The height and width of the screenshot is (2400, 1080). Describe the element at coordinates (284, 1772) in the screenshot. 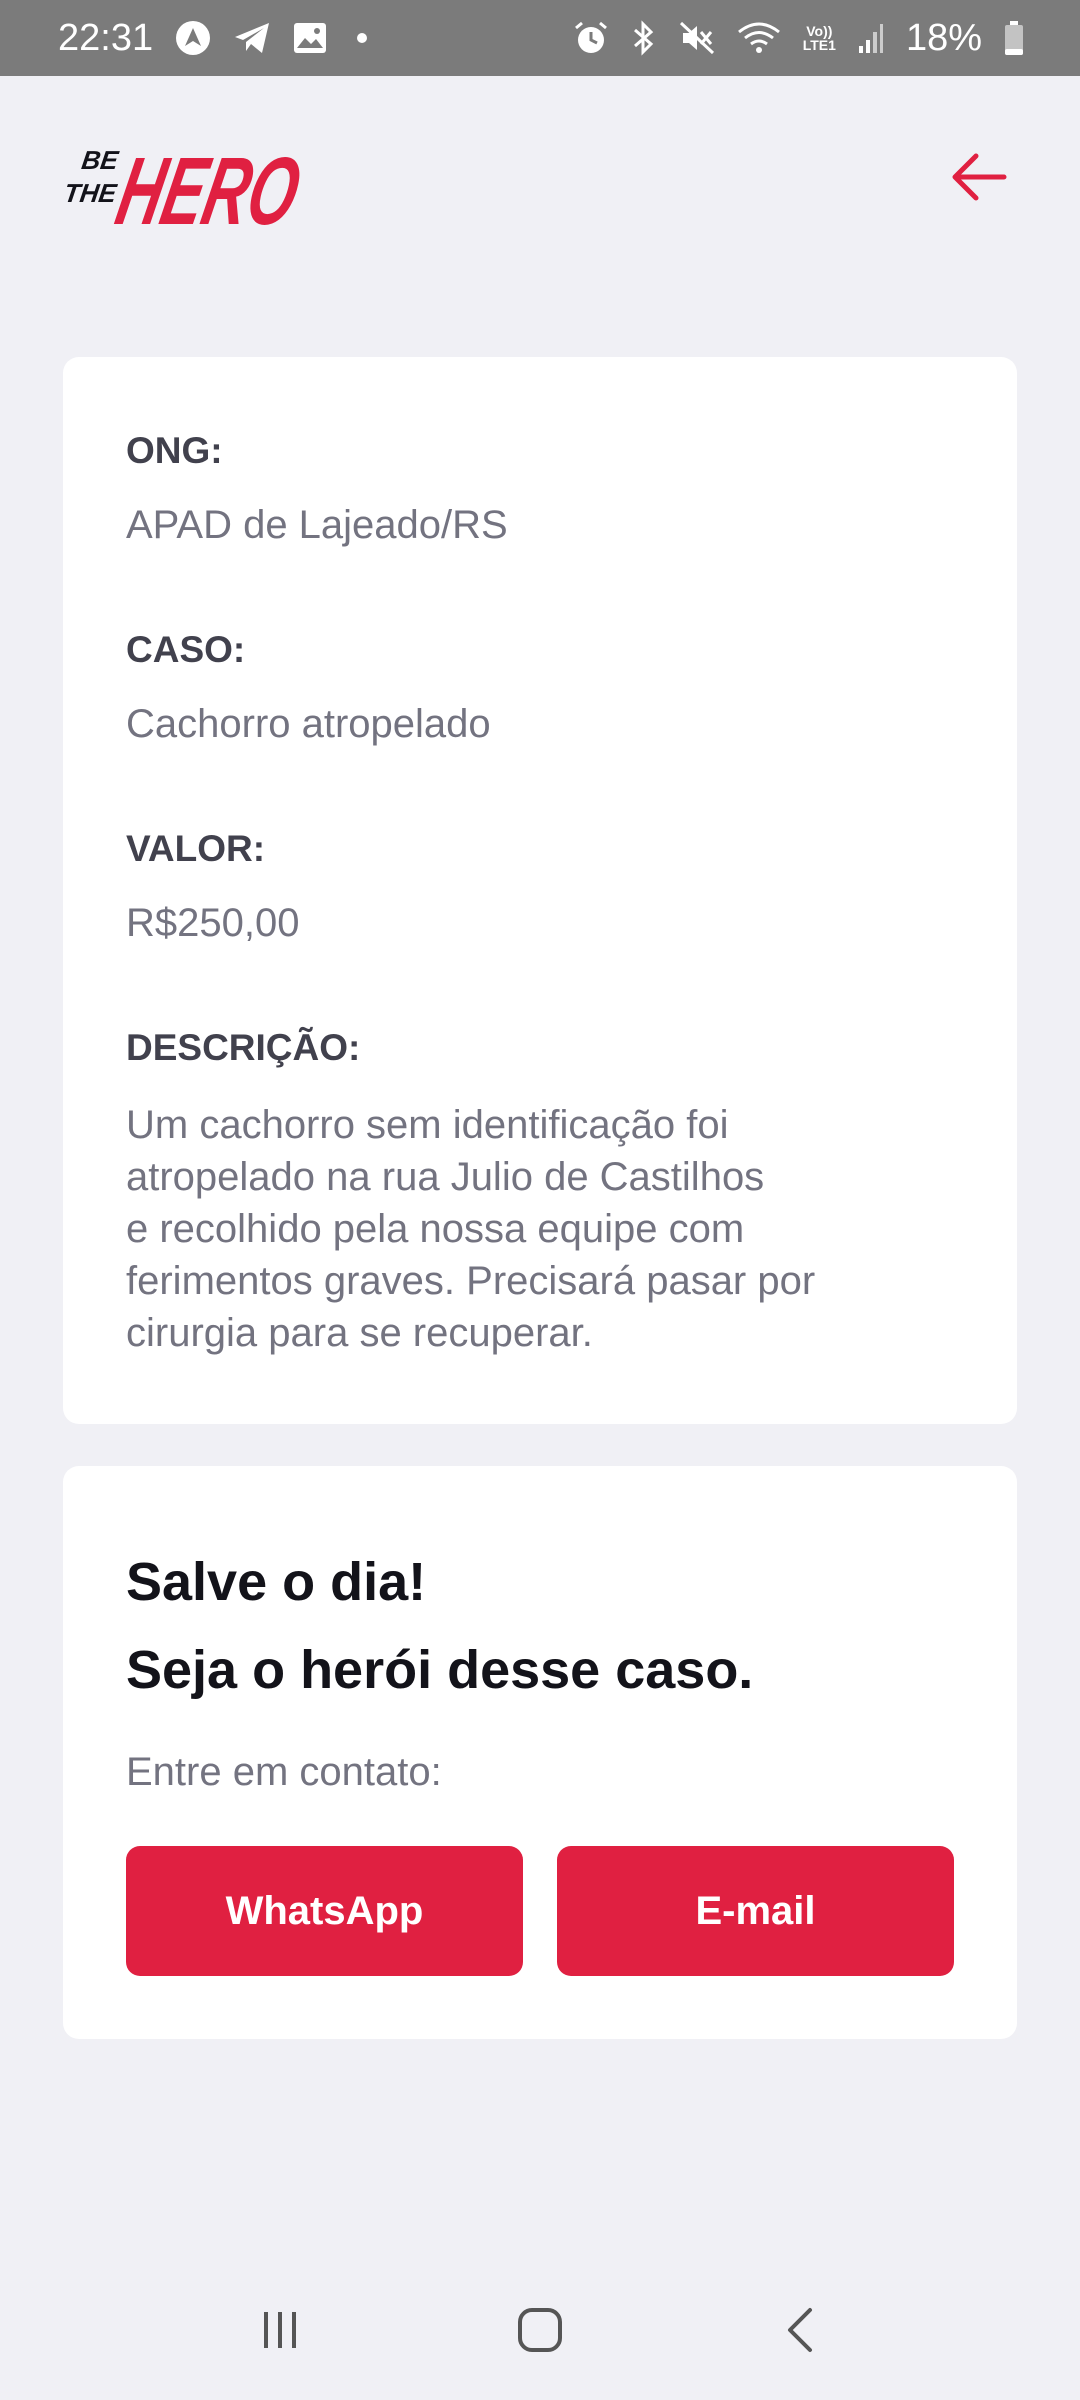

I see `contact-subtitle: Entre em contato:` at that location.